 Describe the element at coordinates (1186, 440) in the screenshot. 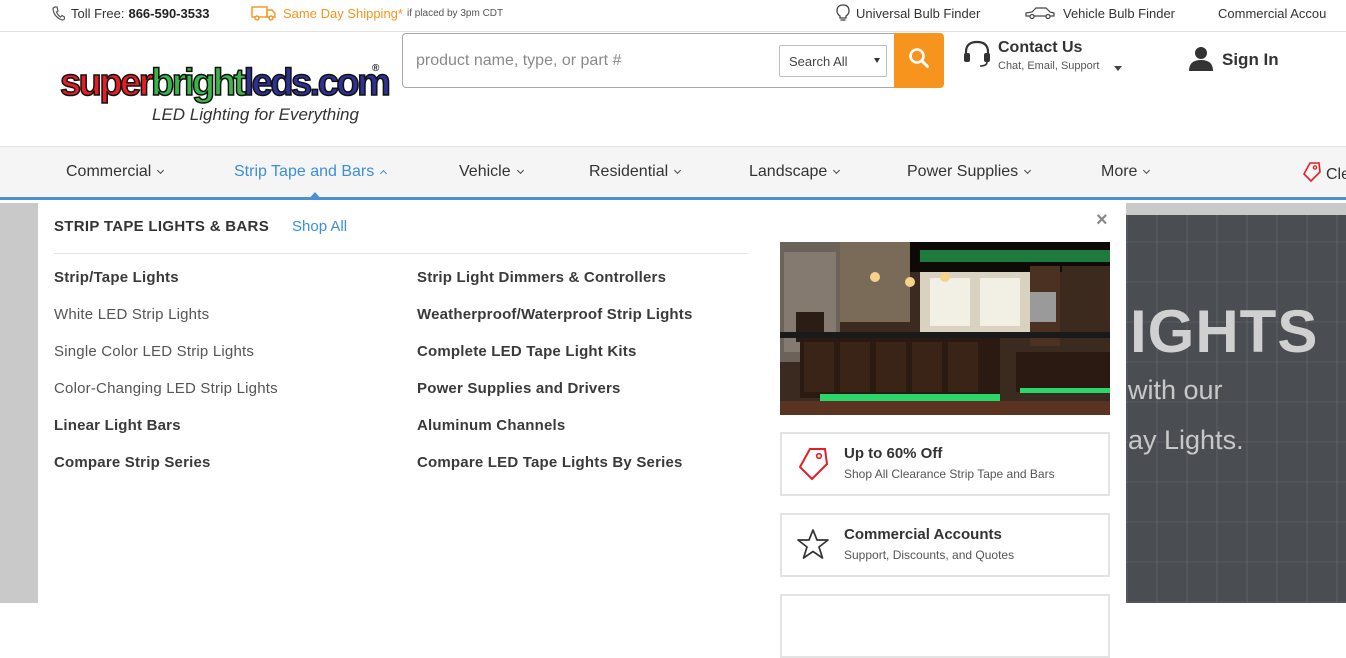

I see `hero-line-2: ay Lights.` at that location.